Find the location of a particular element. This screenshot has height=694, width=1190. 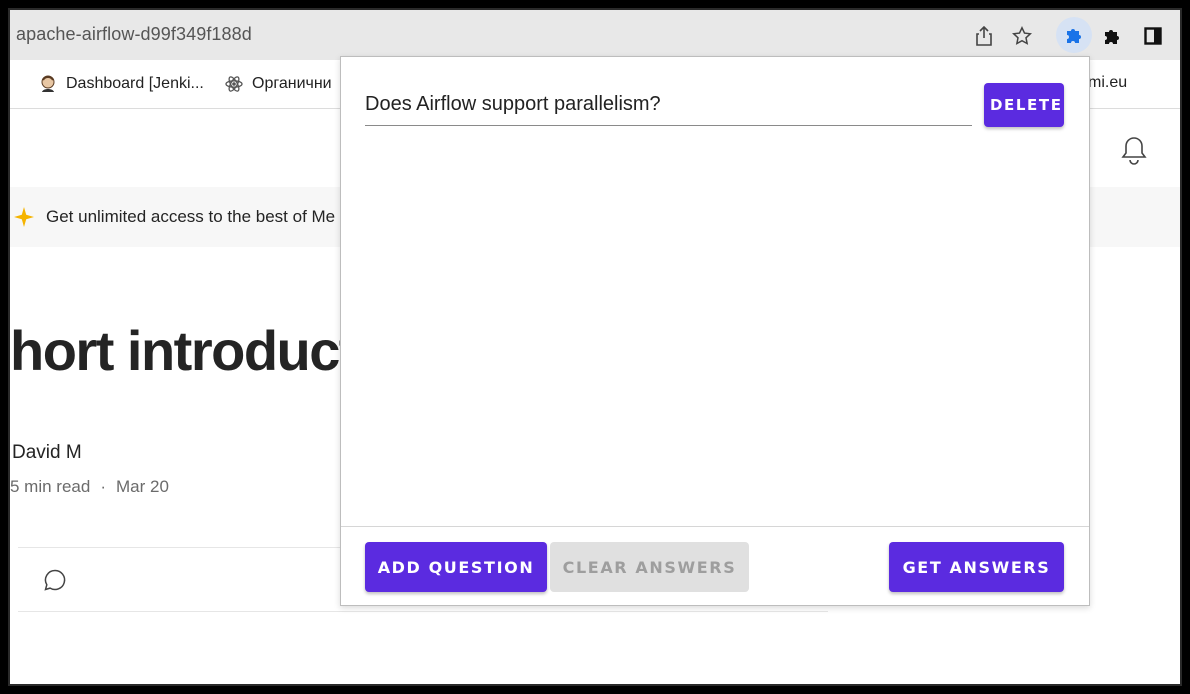

extension-puzzle-icon is located at coordinates (1074, 35).